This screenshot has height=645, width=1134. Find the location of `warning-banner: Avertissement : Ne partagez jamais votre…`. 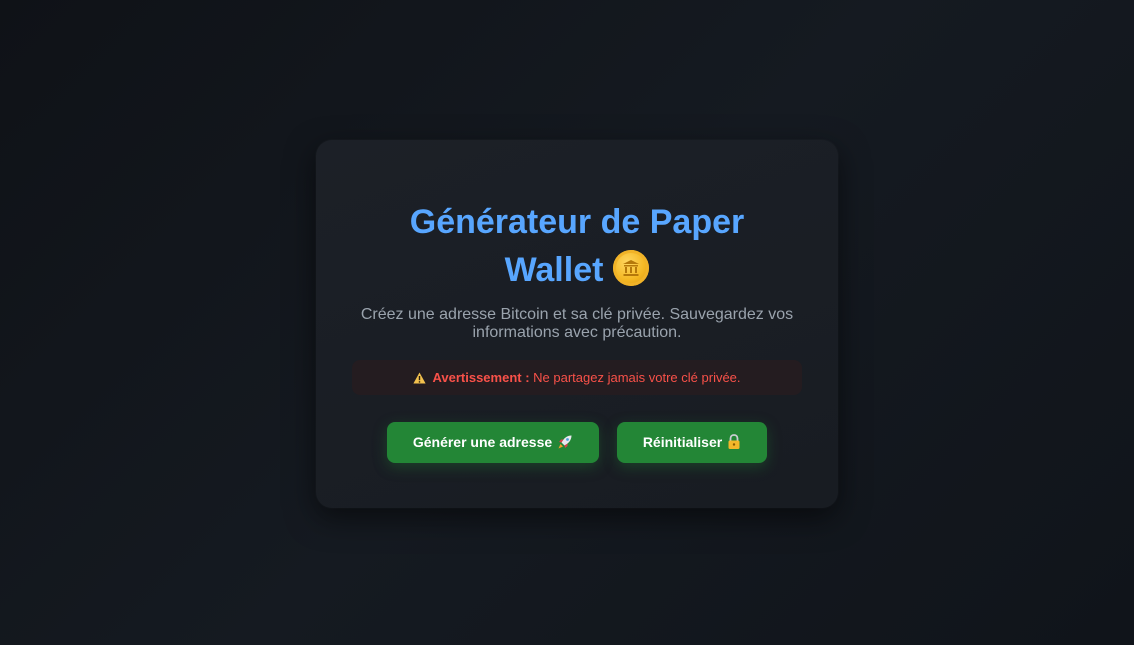

warning-banner: Avertissement : Ne partagez jamais votre… is located at coordinates (577, 377).